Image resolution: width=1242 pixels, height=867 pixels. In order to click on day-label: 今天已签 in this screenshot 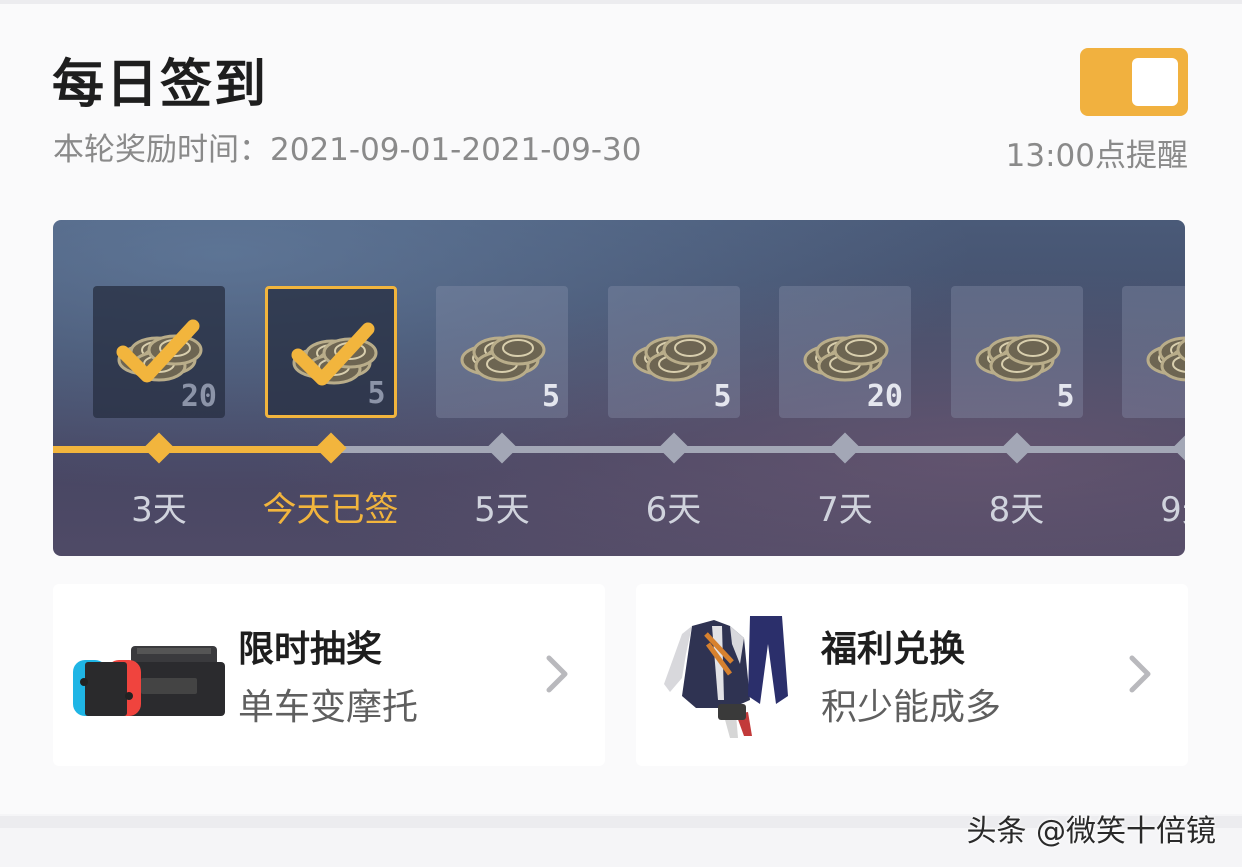, I will do `click(330, 510)`.